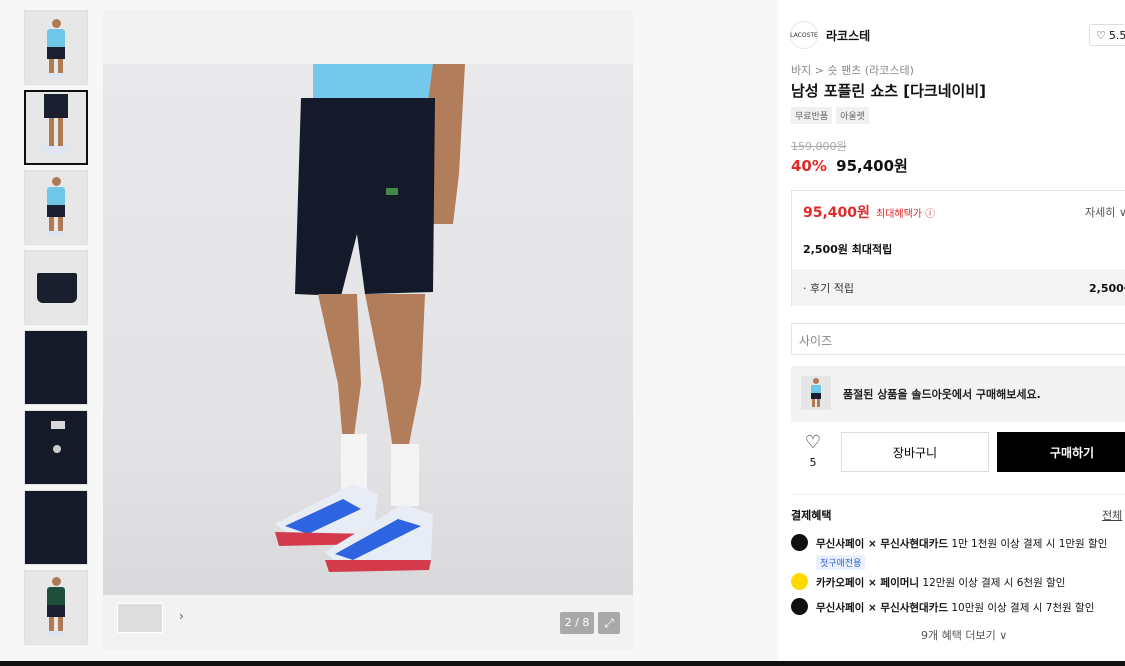 Image resolution: width=1125 pixels, height=666 pixels. I want to click on max-points: 2,500원 최대적립, so click(848, 249).